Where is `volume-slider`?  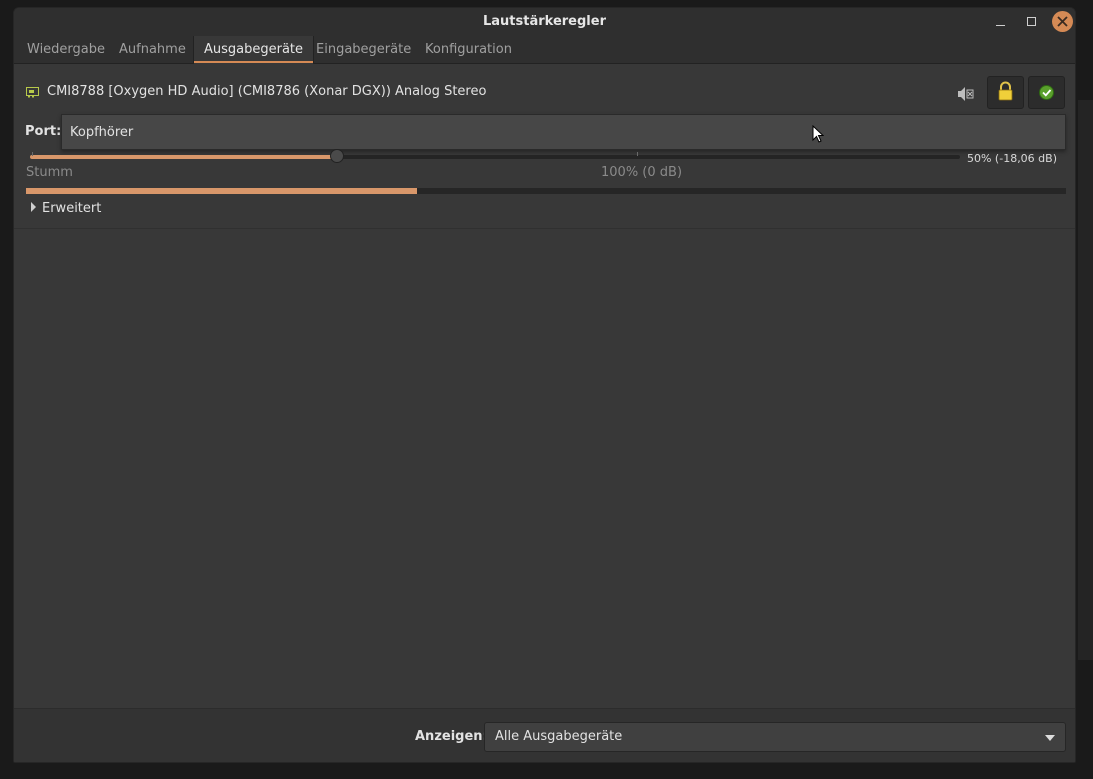
volume-slider is located at coordinates (495, 156).